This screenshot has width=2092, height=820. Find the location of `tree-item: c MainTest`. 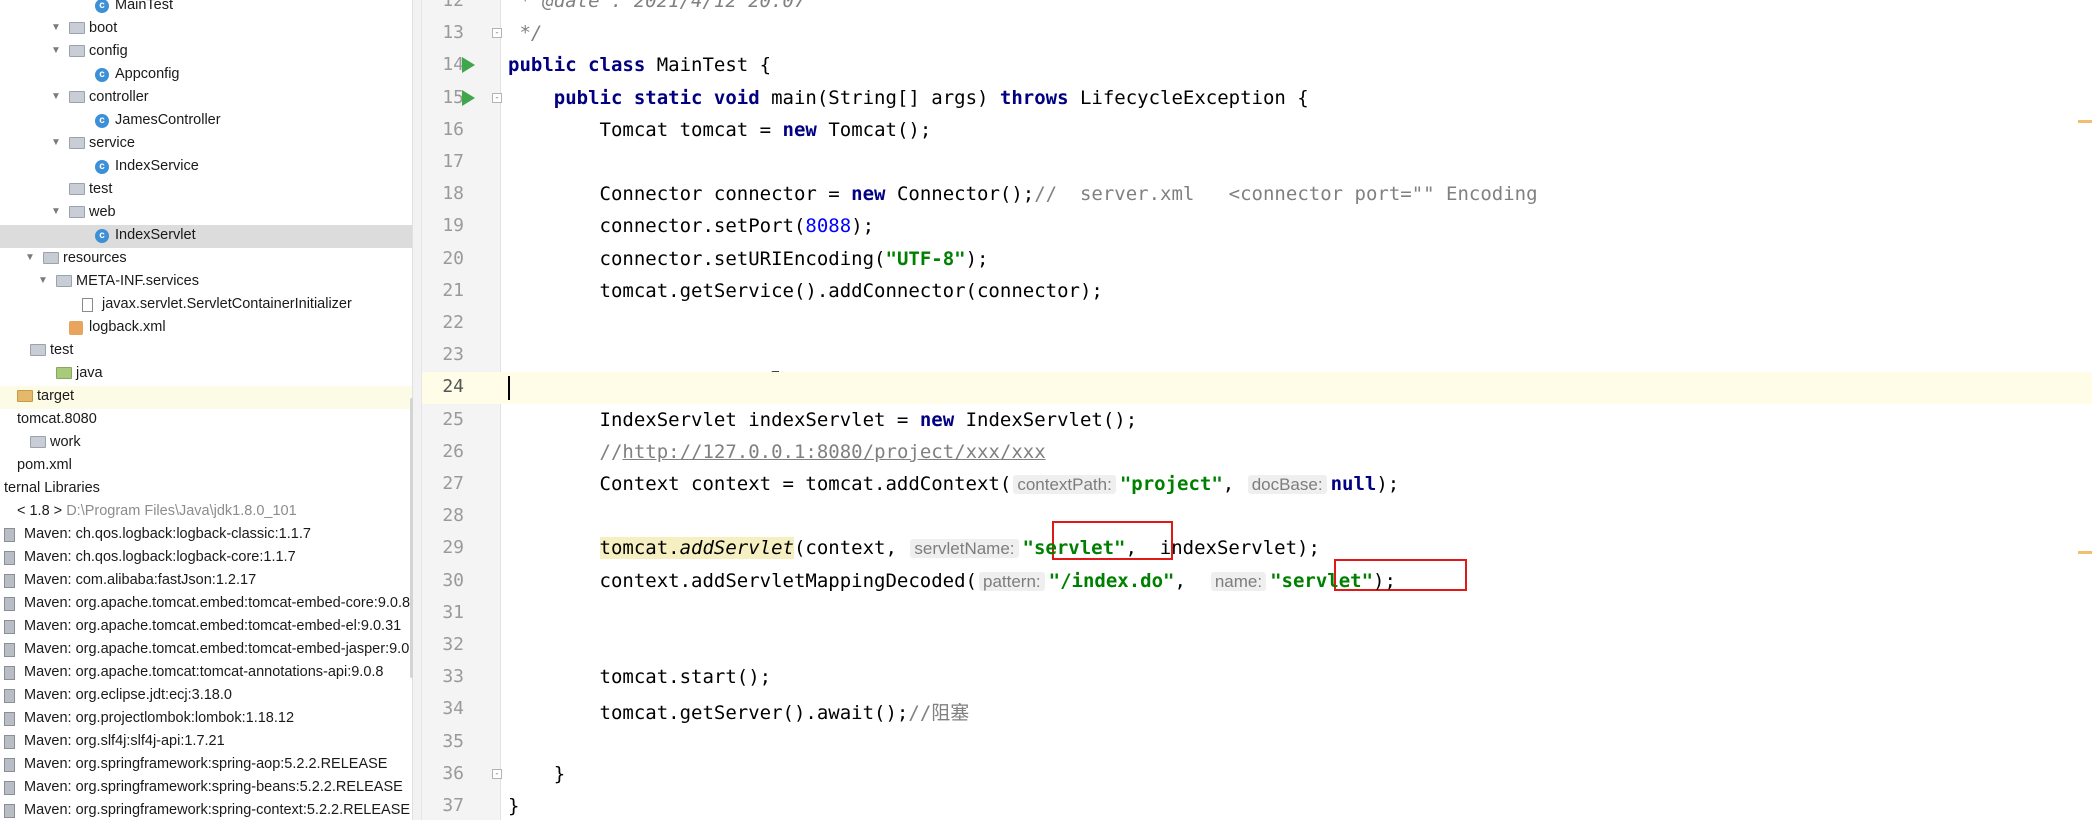

tree-item: c MainTest is located at coordinates (206, 9).